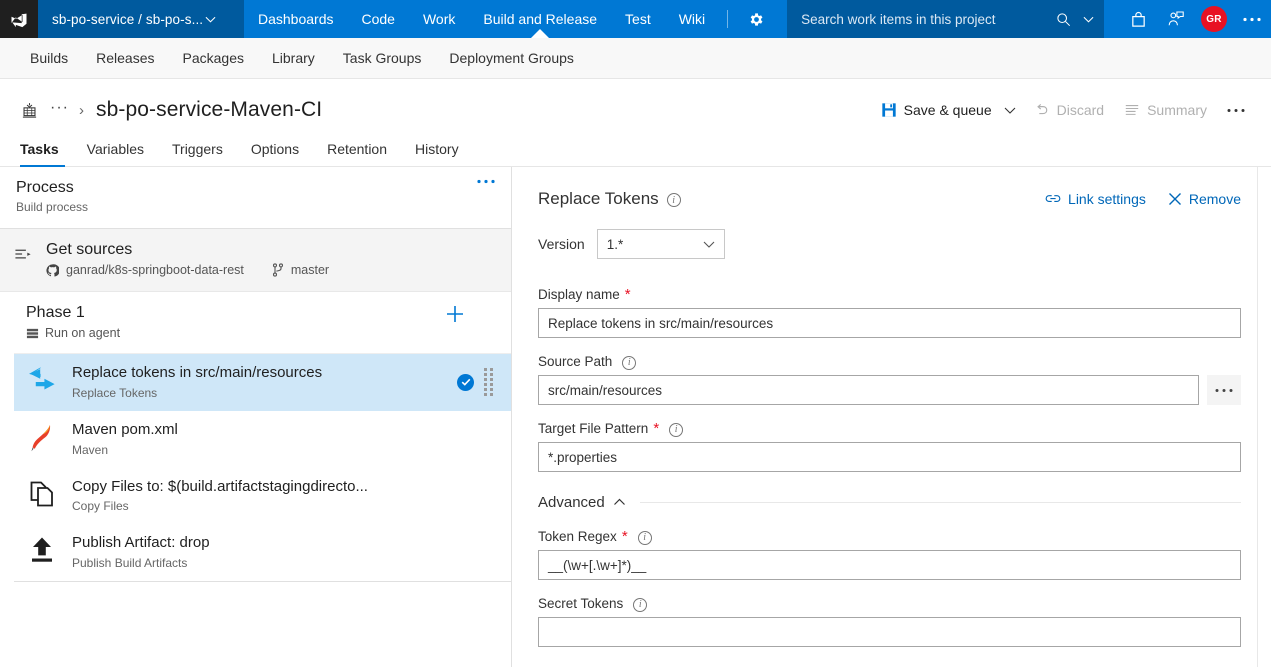 Image resolution: width=1271 pixels, height=669 pixels. I want to click on gear-icon, so click(756, 19).